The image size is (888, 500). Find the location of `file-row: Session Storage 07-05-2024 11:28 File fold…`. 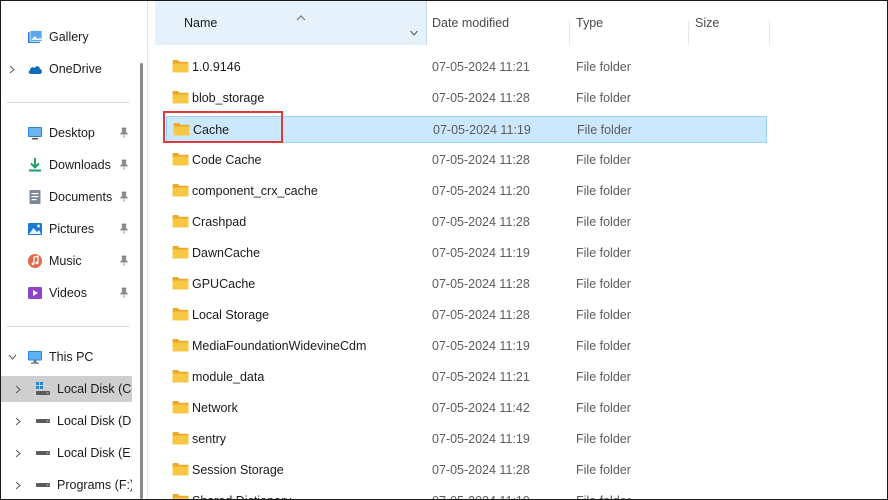

file-row: Session Storage 07-05-2024 11:28 File fold… is located at coordinates (467, 470).